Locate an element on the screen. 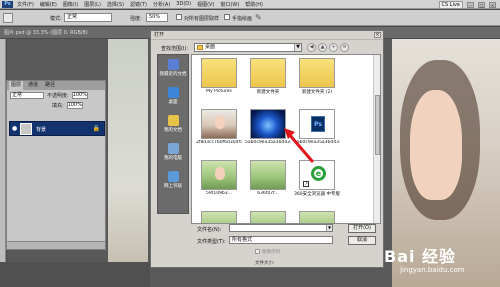 This screenshot has height=287, width=500. face-shape is located at coordinates (220, 173).